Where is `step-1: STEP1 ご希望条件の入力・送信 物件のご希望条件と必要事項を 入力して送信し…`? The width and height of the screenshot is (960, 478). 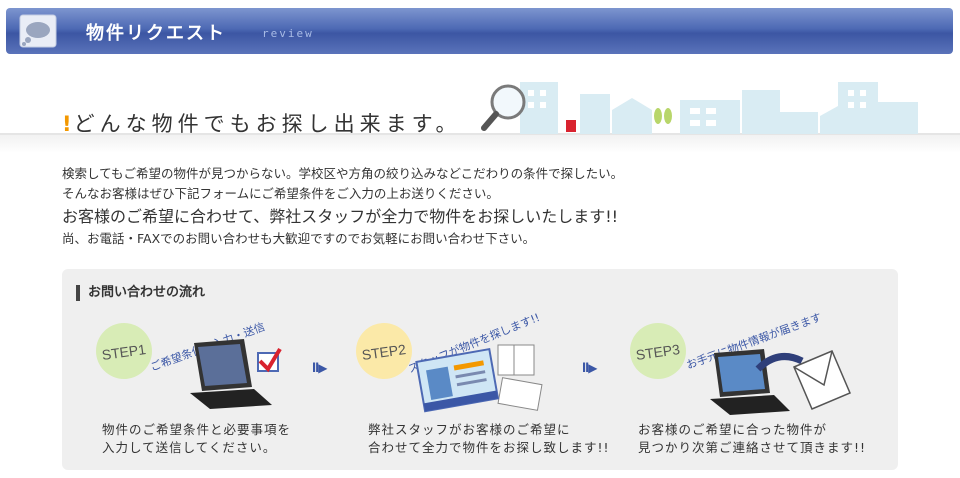 step-1: STEP1 ご希望条件の入力・送信 物件のご希望条件と必要事項を 入力して送信し… is located at coordinates (212, 384).